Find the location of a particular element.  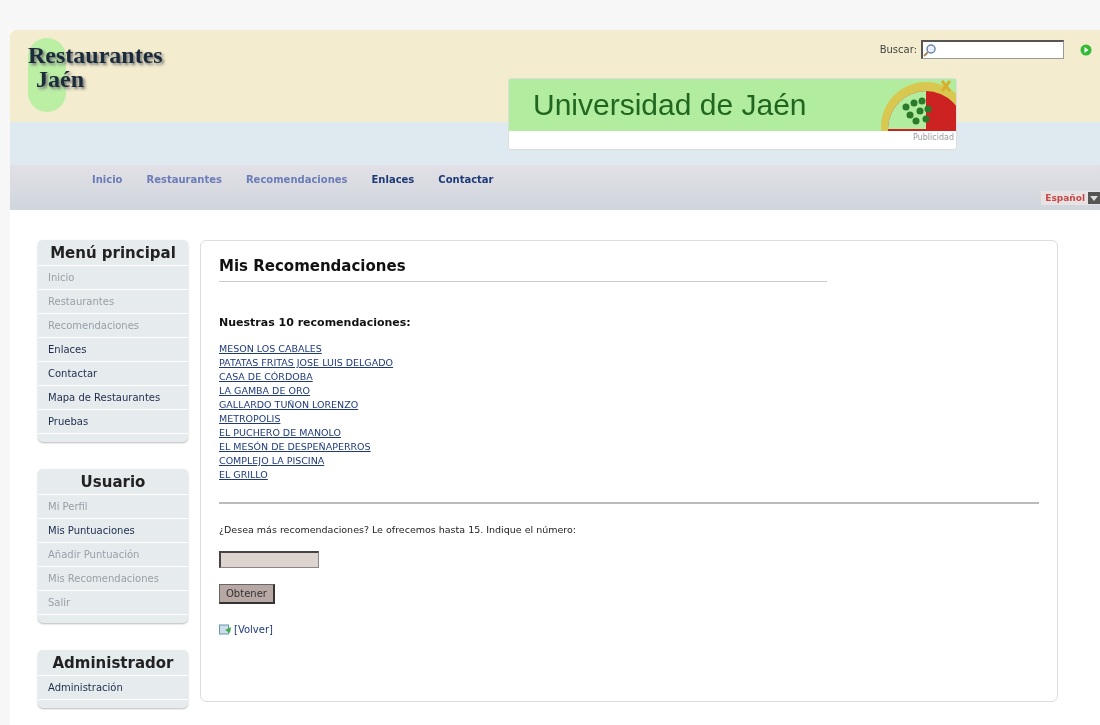

search-label: Buscar: is located at coordinates (898, 49).